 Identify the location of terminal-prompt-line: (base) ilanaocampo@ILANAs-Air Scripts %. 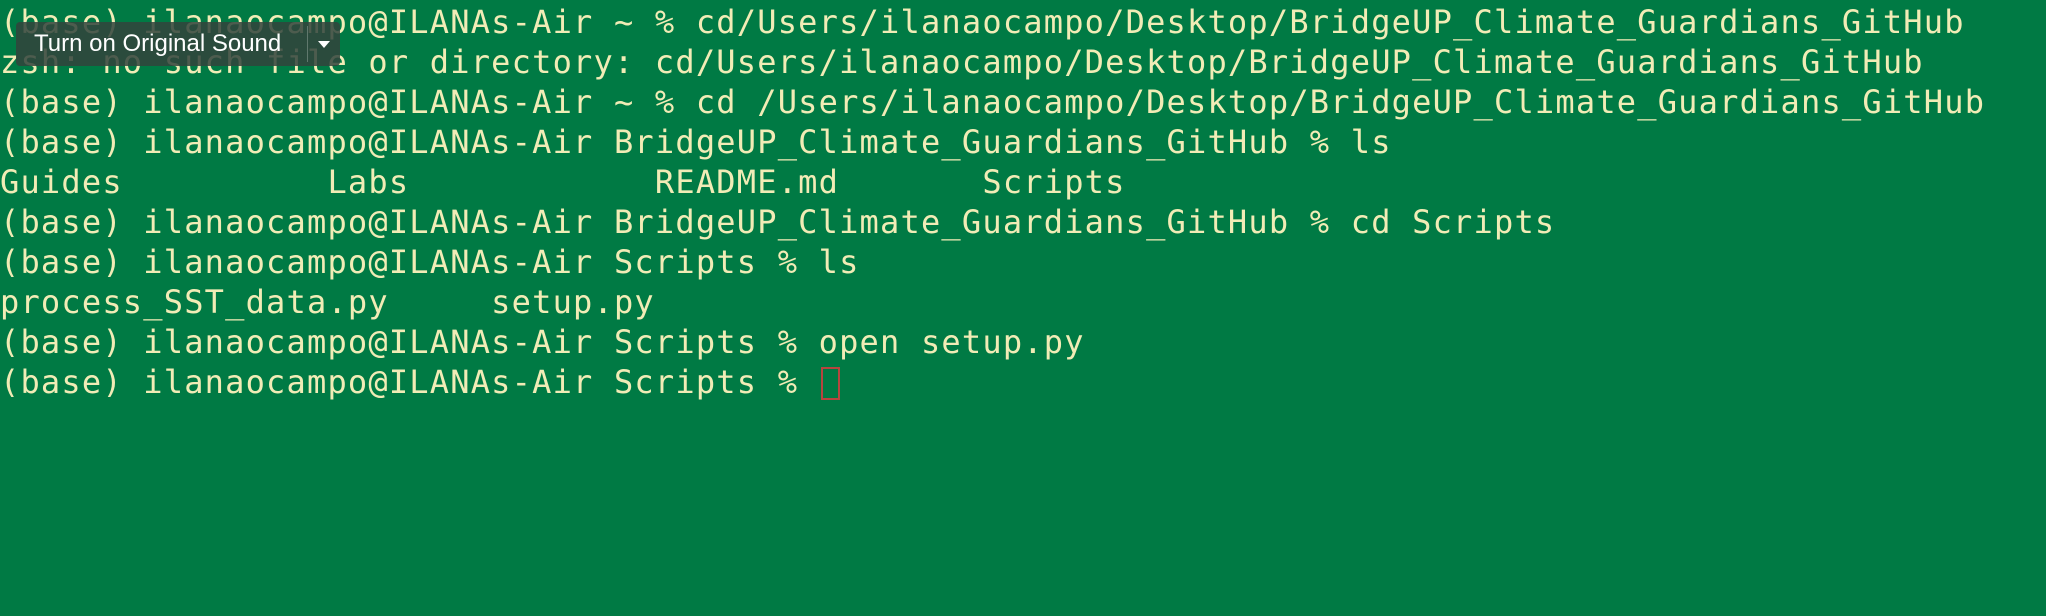
(420, 382).